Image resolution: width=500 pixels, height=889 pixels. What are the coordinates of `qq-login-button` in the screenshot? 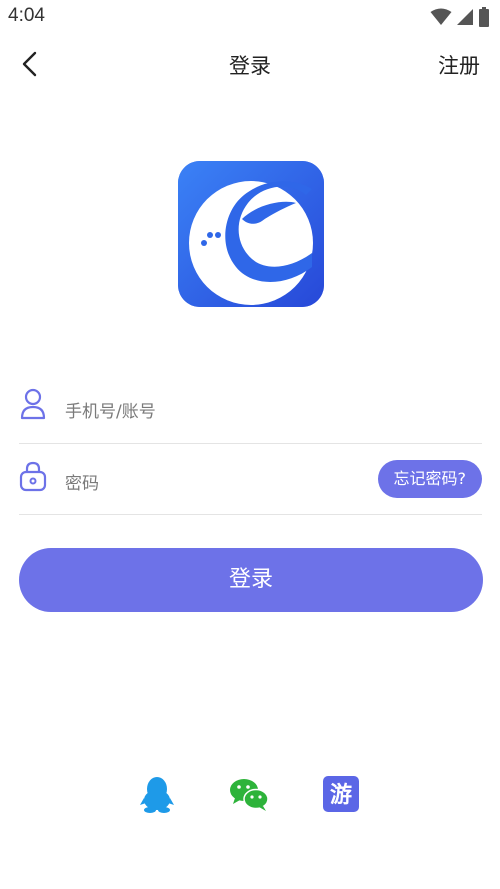 It's located at (157, 794).